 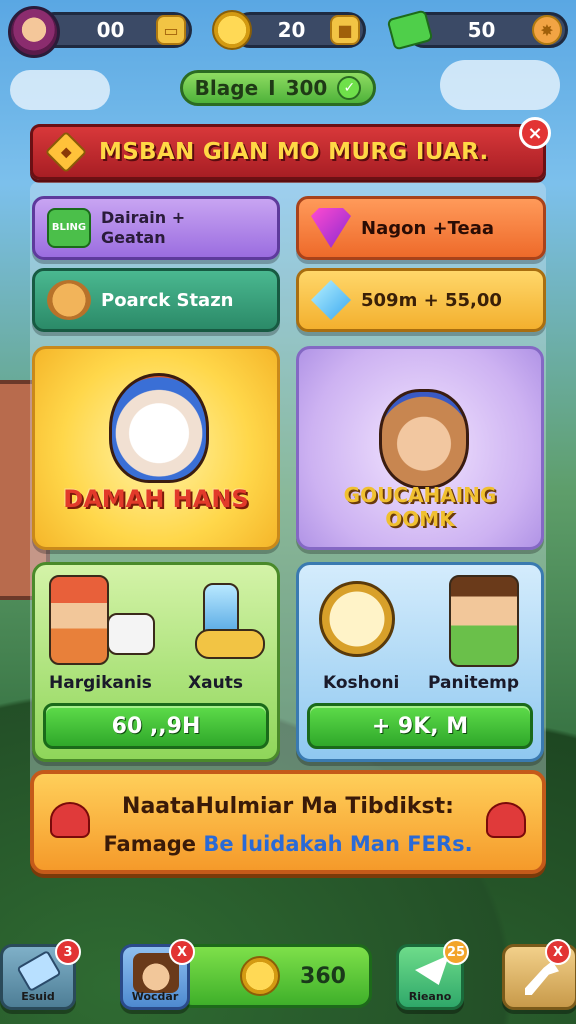 What do you see at coordinates (156, 726) in the screenshot?
I see `buy-button: 60 ,,9H` at bounding box center [156, 726].